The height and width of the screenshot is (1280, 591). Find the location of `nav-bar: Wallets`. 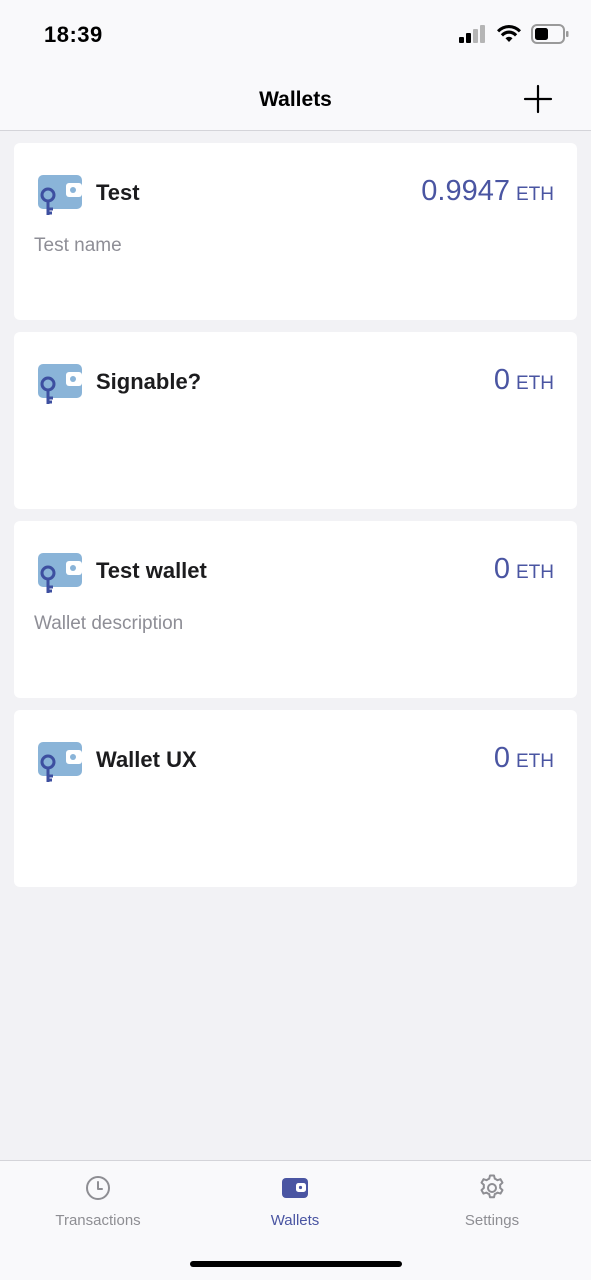

nav-bar: Wallets is located at coordinates (295, 99).